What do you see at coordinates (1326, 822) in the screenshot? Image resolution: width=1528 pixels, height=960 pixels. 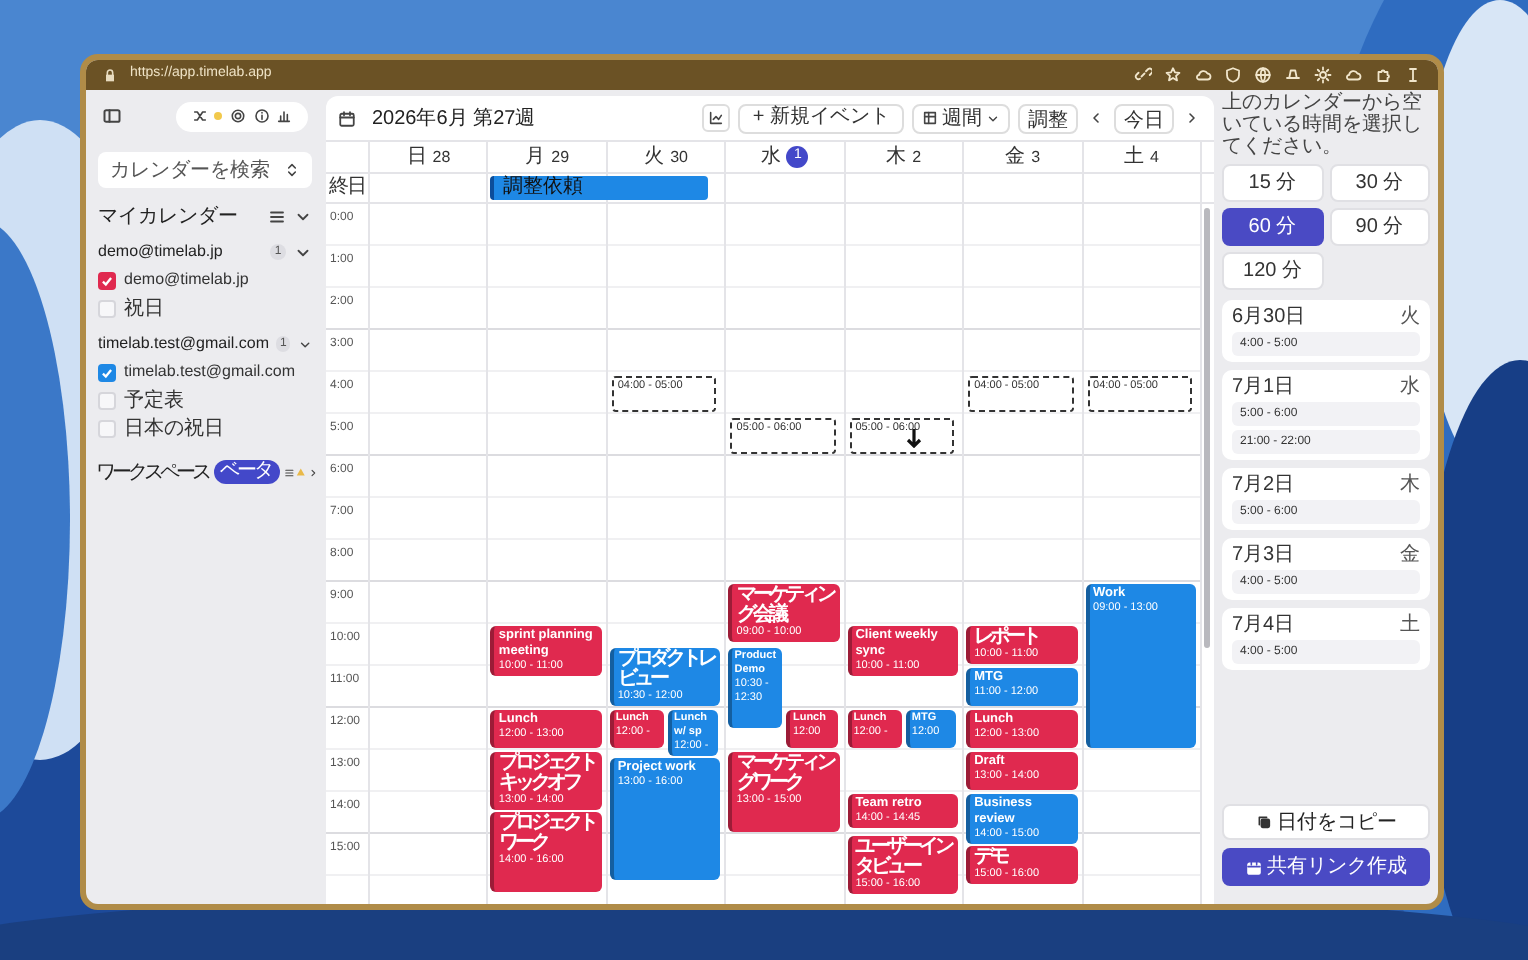 I see `copy-dates-button: 日付をコピー` at bounding box center [1326, 822].